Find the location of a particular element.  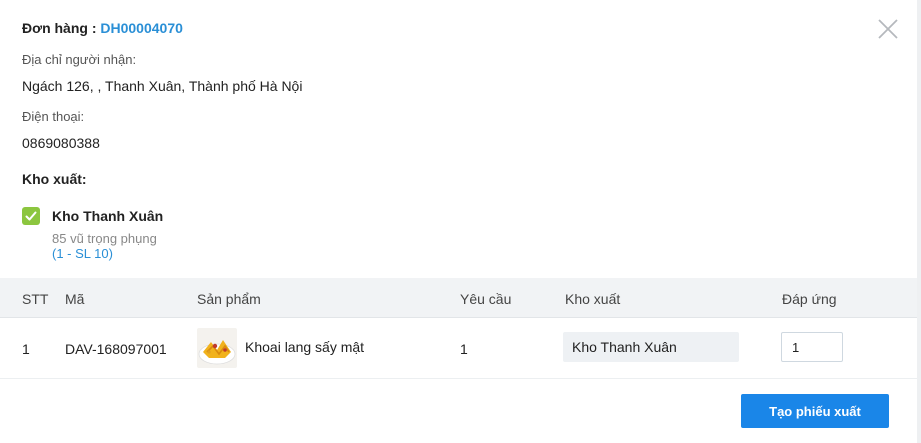

warehouse-name: Kho Thanh Xuân is located at coordinates (108, 216).